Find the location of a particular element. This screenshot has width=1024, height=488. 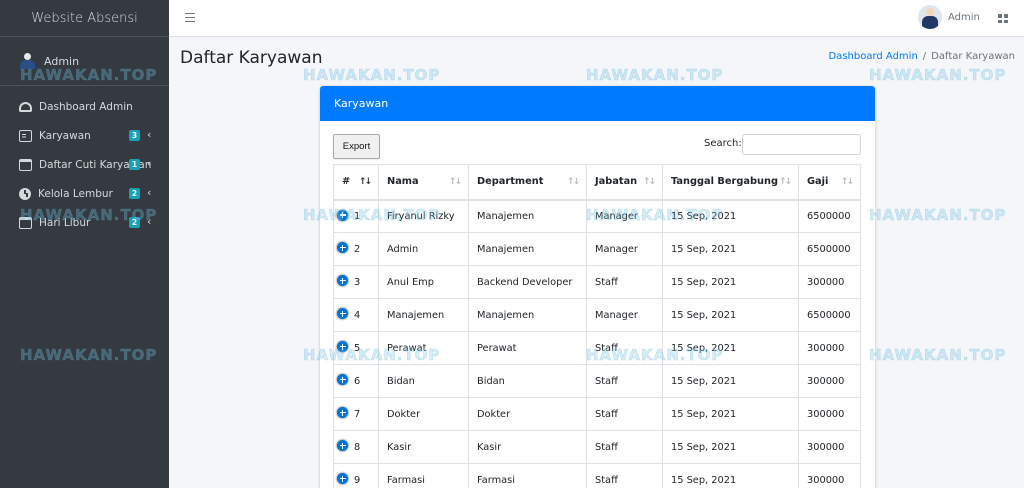

column-header-label: Jabatan is located at coordinates (616, 182).